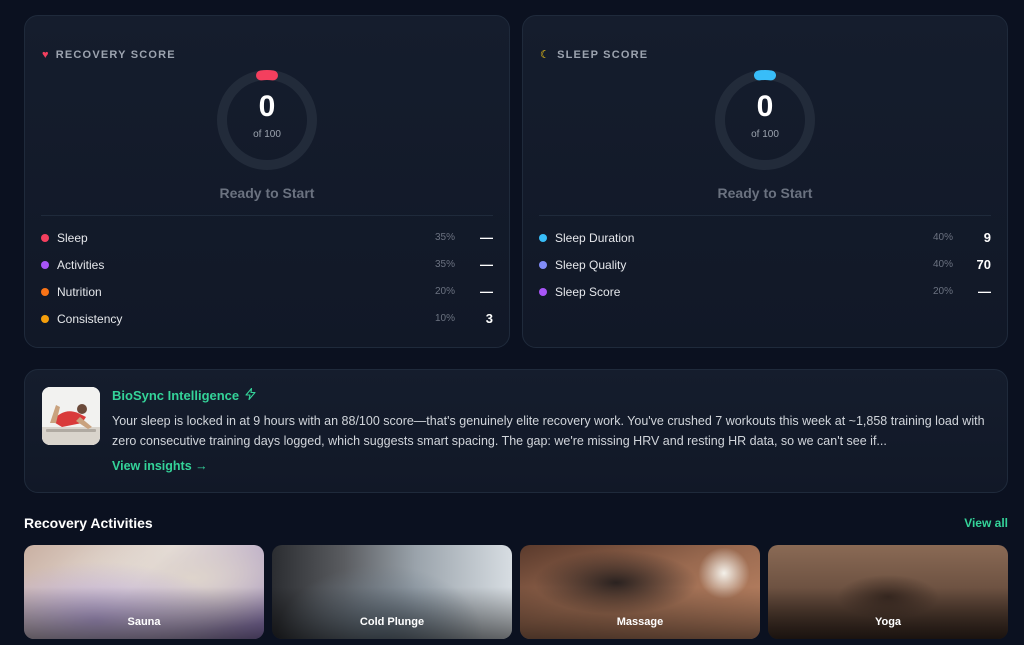 This screenshot has height=645, width=1024. I want to click on recovery-score-title: RECOVERY SCORE, so click(115, 55).